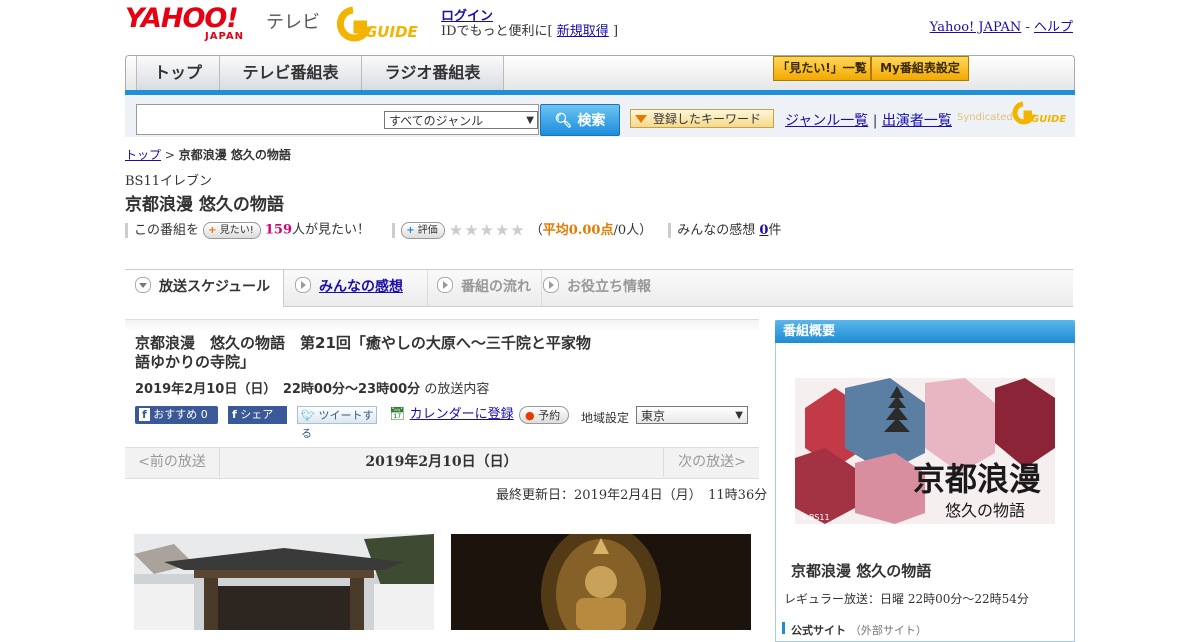 The height and width of the screenshot is (642, 1200). Describe the element at coordinates (985, 510) in the screenshot. I see `key-visual-subtitle: 悠久の物語` at that location.